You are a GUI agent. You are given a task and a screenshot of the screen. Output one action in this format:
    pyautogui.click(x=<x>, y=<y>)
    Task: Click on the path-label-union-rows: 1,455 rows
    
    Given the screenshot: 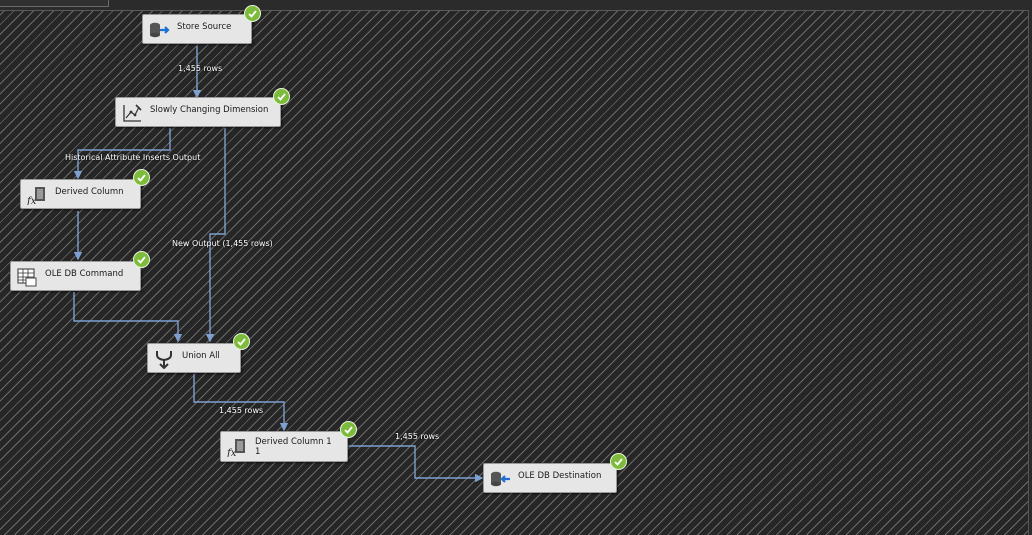 What is the action you would take?
    pyautogui.click(x=241, y=410)
    